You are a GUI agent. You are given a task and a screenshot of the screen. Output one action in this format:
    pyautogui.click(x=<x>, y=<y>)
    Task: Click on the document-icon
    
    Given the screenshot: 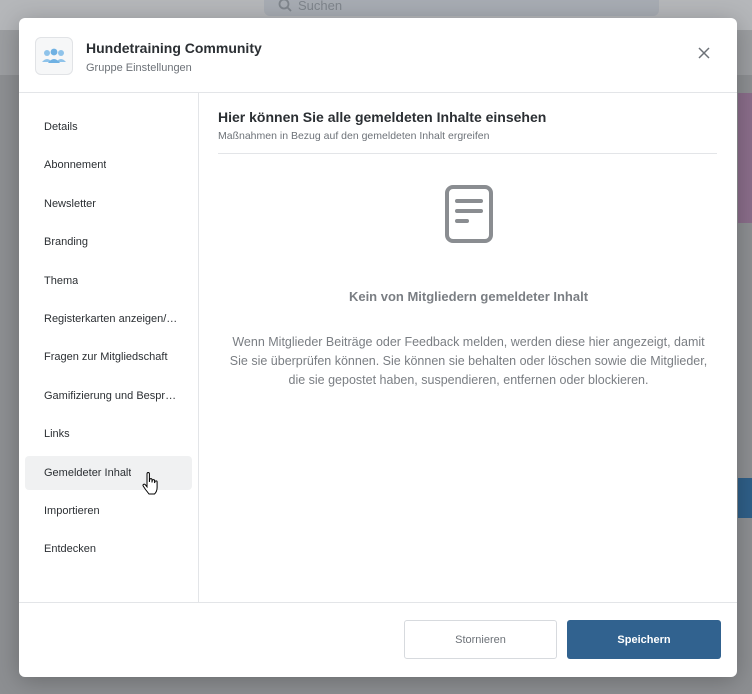 What is the action you would take?
    pyautogui.click(x=469, y=214)
    